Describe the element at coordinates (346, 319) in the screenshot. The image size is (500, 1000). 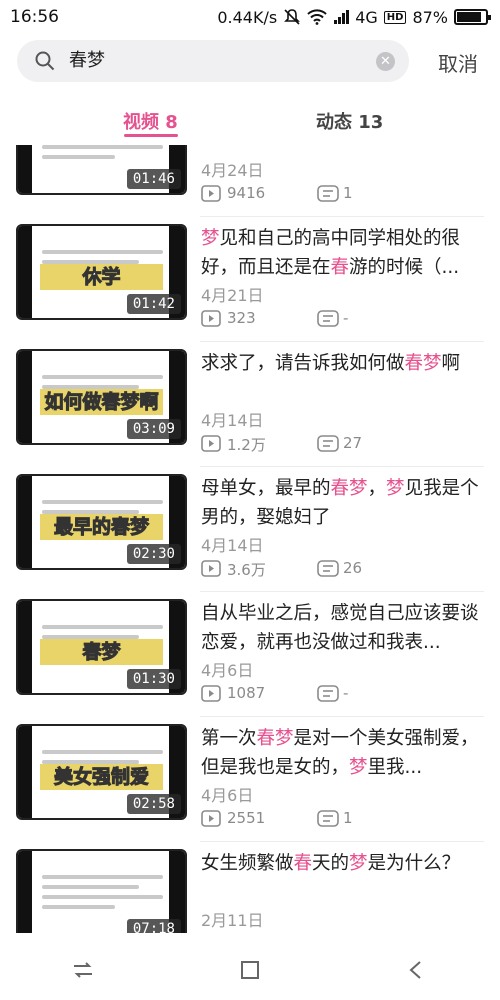
I see `video-stats: 323 -` at that location.